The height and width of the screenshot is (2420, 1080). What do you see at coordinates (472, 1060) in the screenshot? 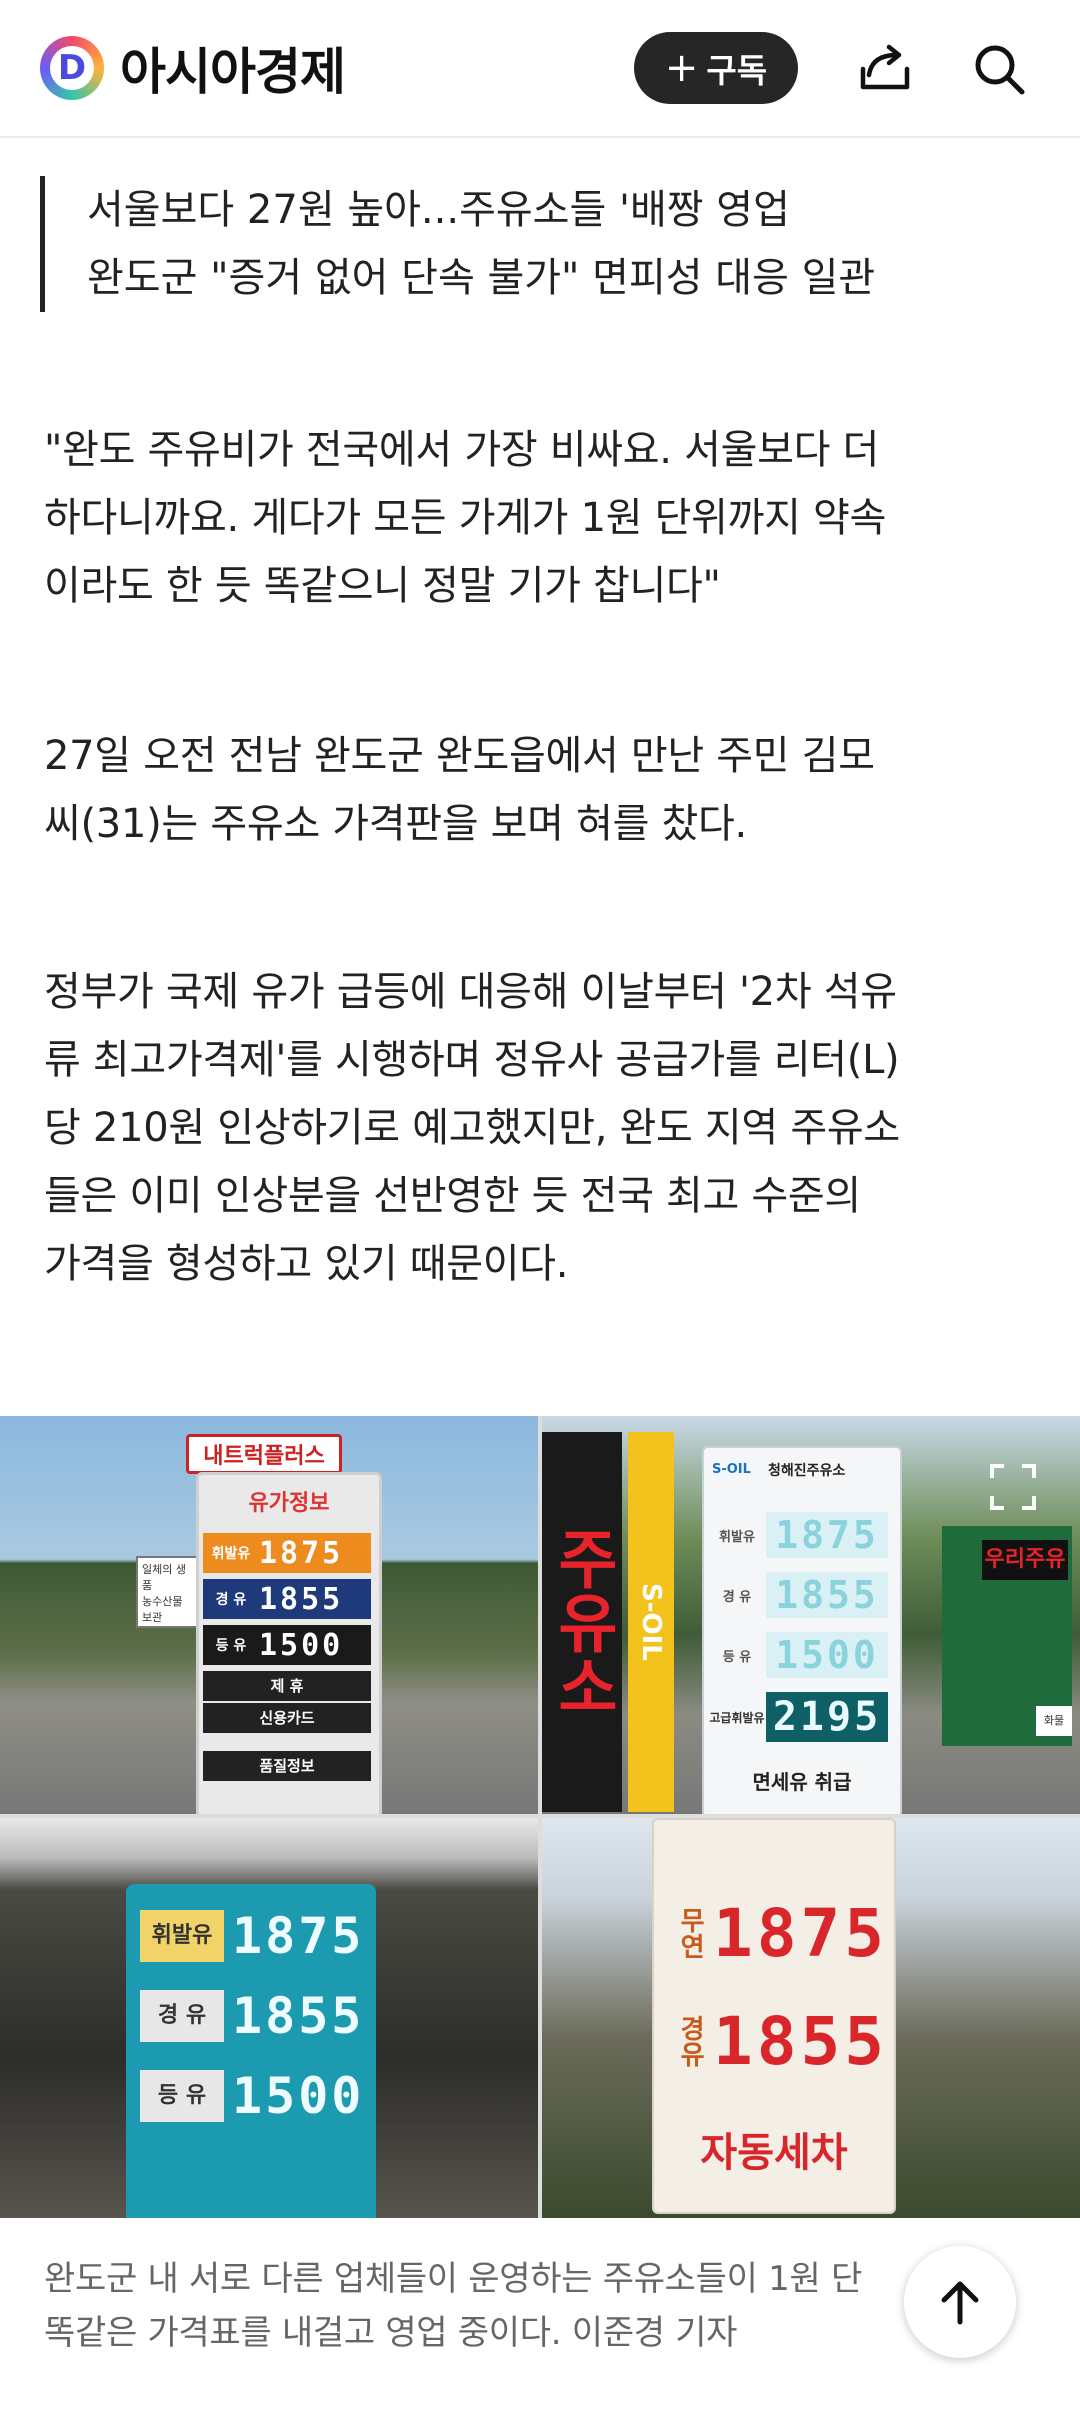
I see `paragraph-line: 류 최고가격제'를 시행하며 정유사 공급가를 리터(L)` at bounding box center [472, 1060].